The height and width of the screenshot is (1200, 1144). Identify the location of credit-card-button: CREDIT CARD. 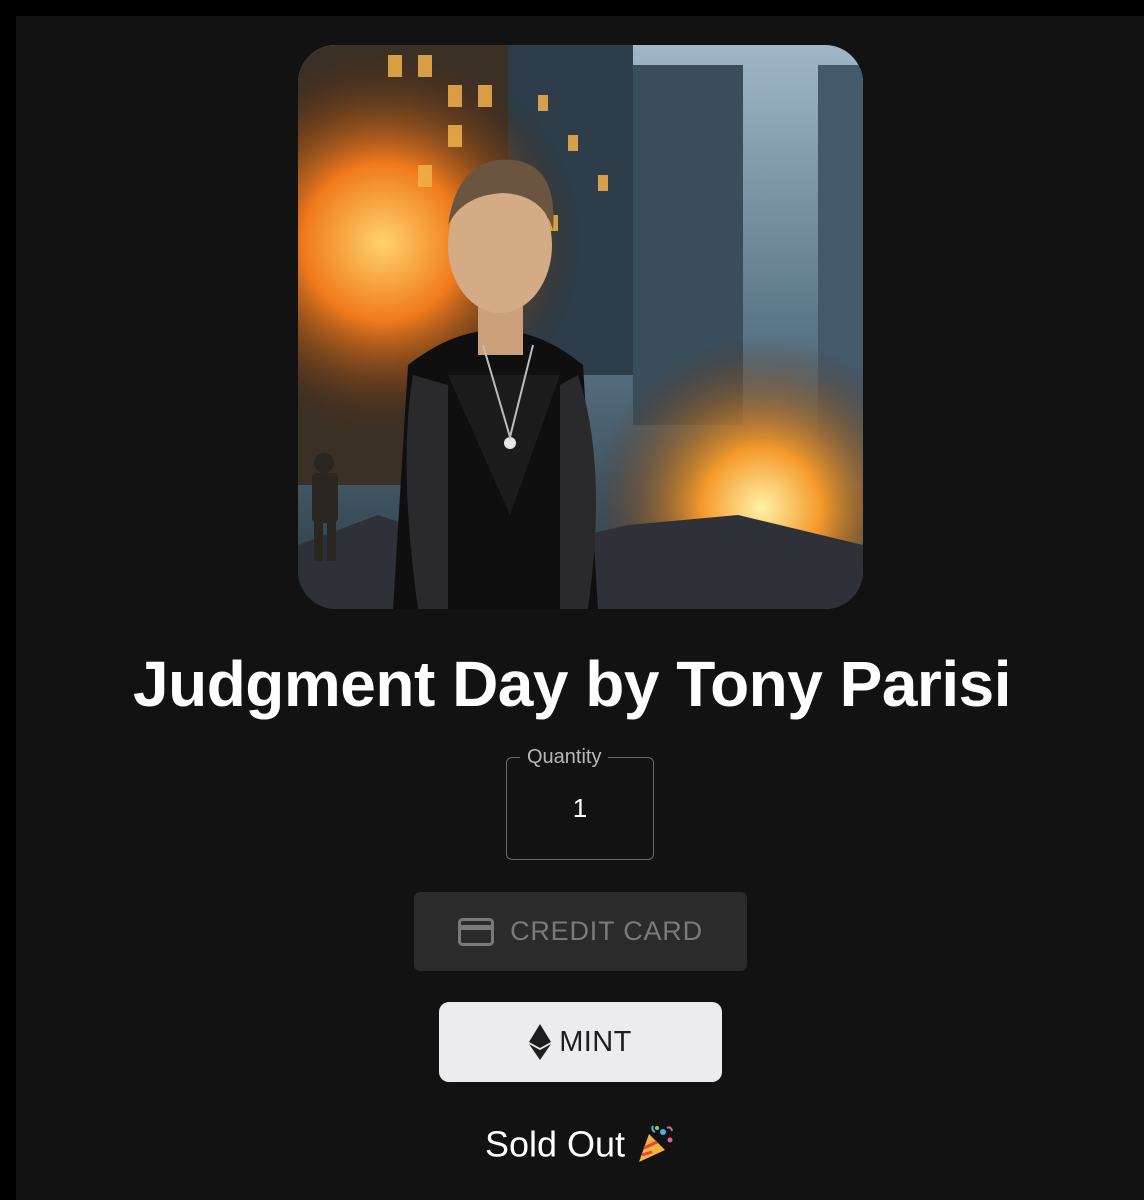
(580, 931).